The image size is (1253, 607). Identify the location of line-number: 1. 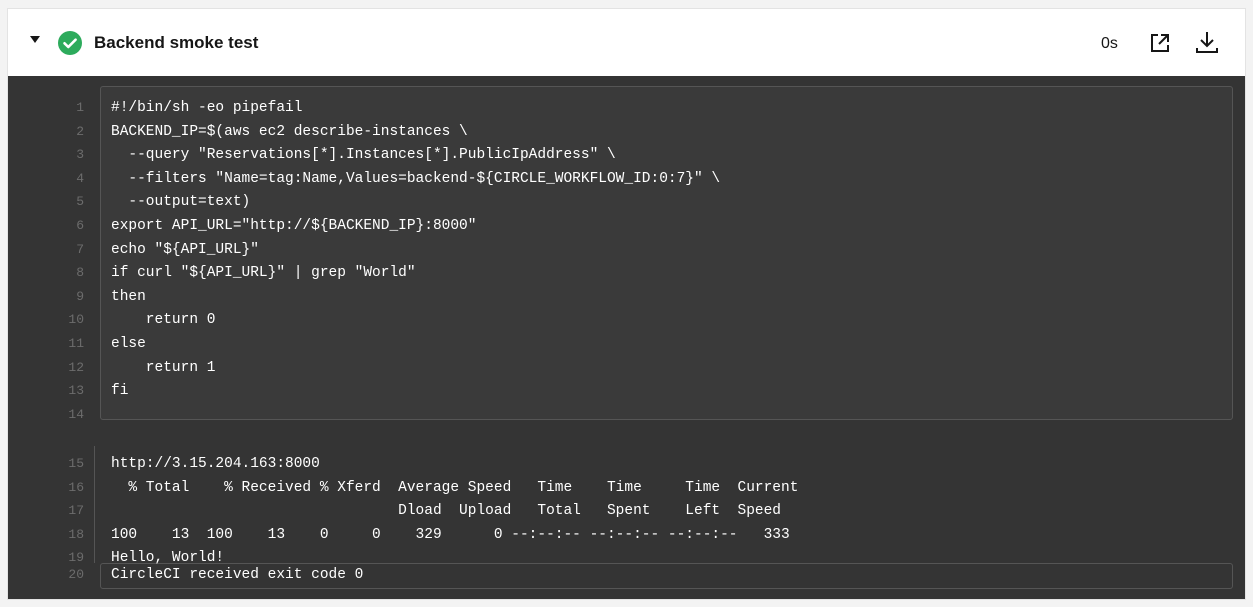
(80, 107).